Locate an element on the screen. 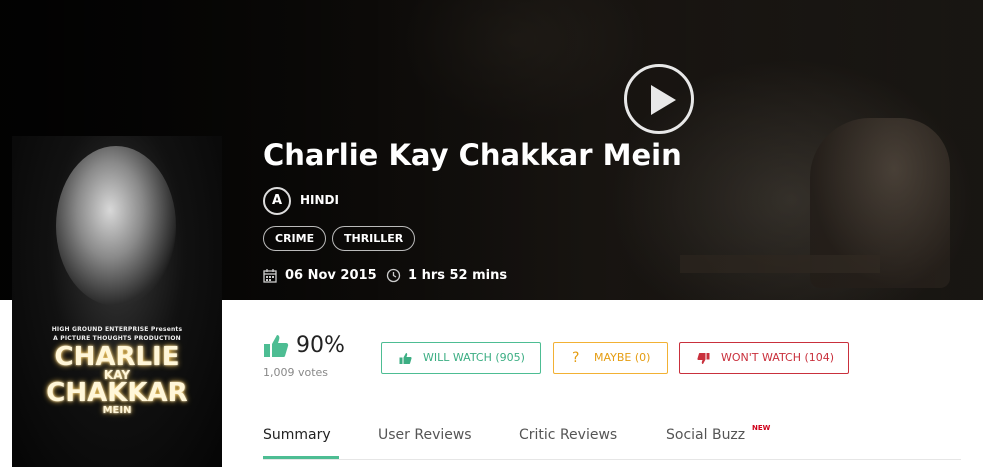  new-badge: NEW is located at coordinates (761, 428).